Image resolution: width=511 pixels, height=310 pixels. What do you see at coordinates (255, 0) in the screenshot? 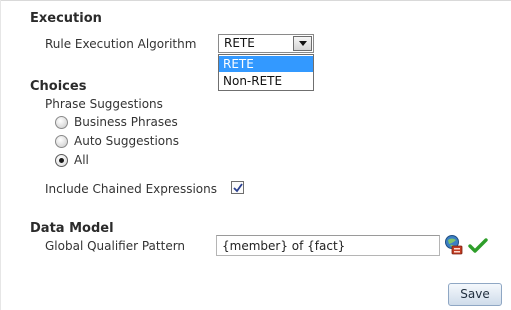
I see `top-border` at bounding box center [255, 0].